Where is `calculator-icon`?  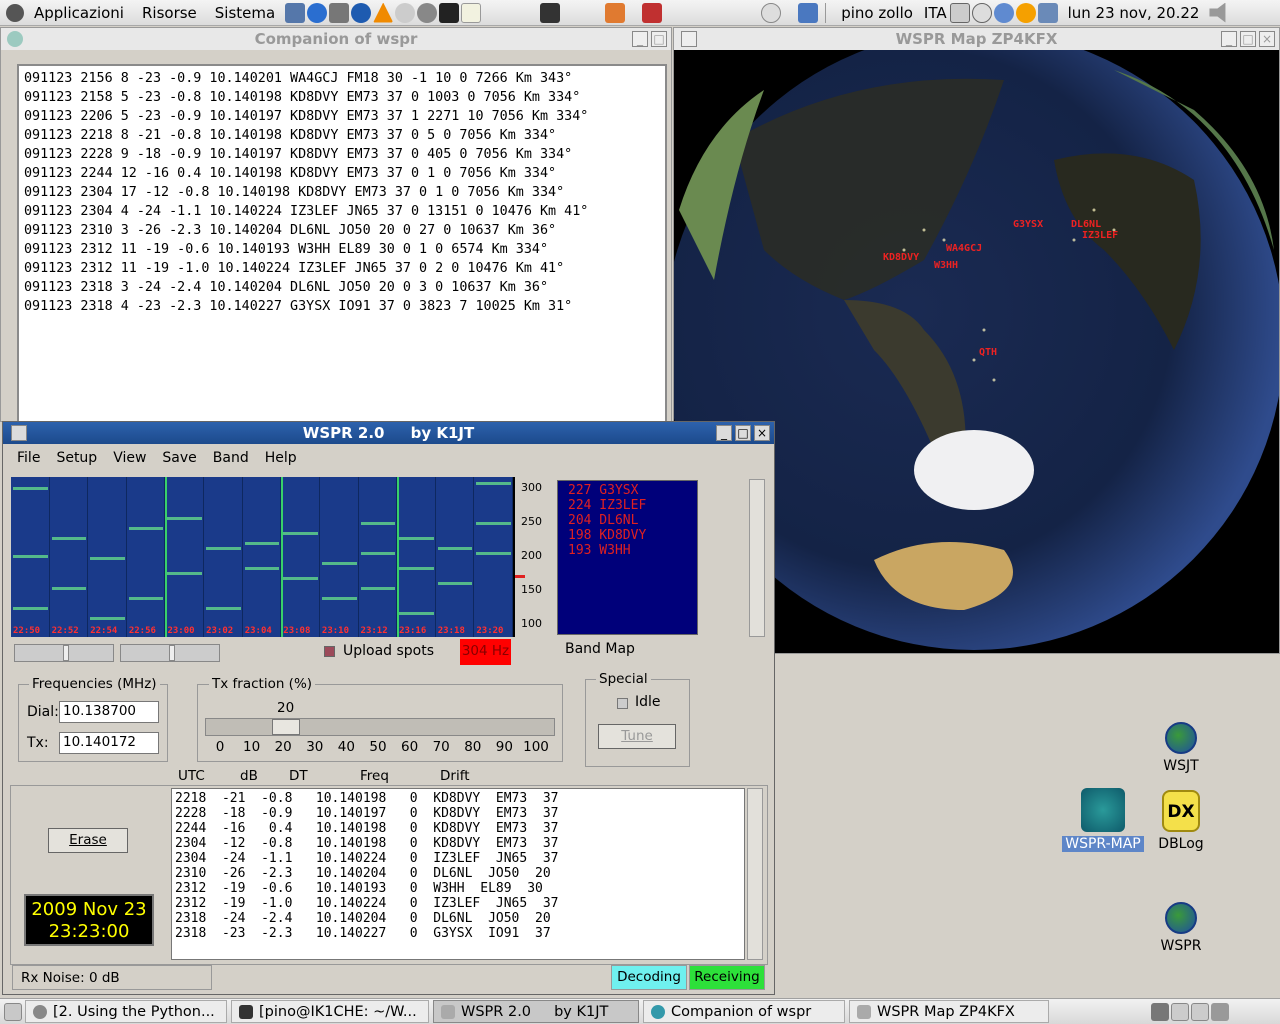
calculator-icon is located at coordinates (652, 12).